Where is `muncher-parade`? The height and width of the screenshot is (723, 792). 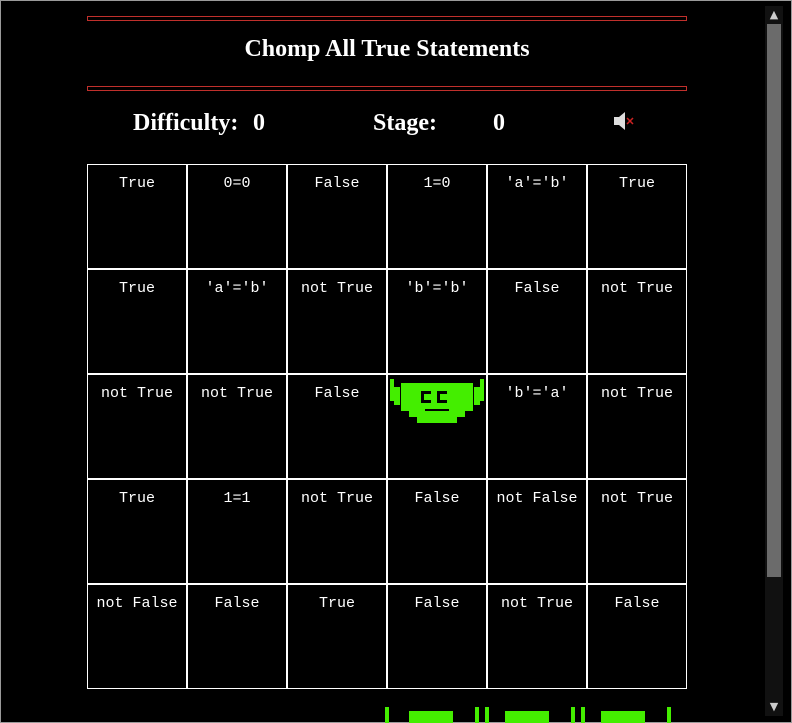 muncher-parade is located at coordinates (528, 715).